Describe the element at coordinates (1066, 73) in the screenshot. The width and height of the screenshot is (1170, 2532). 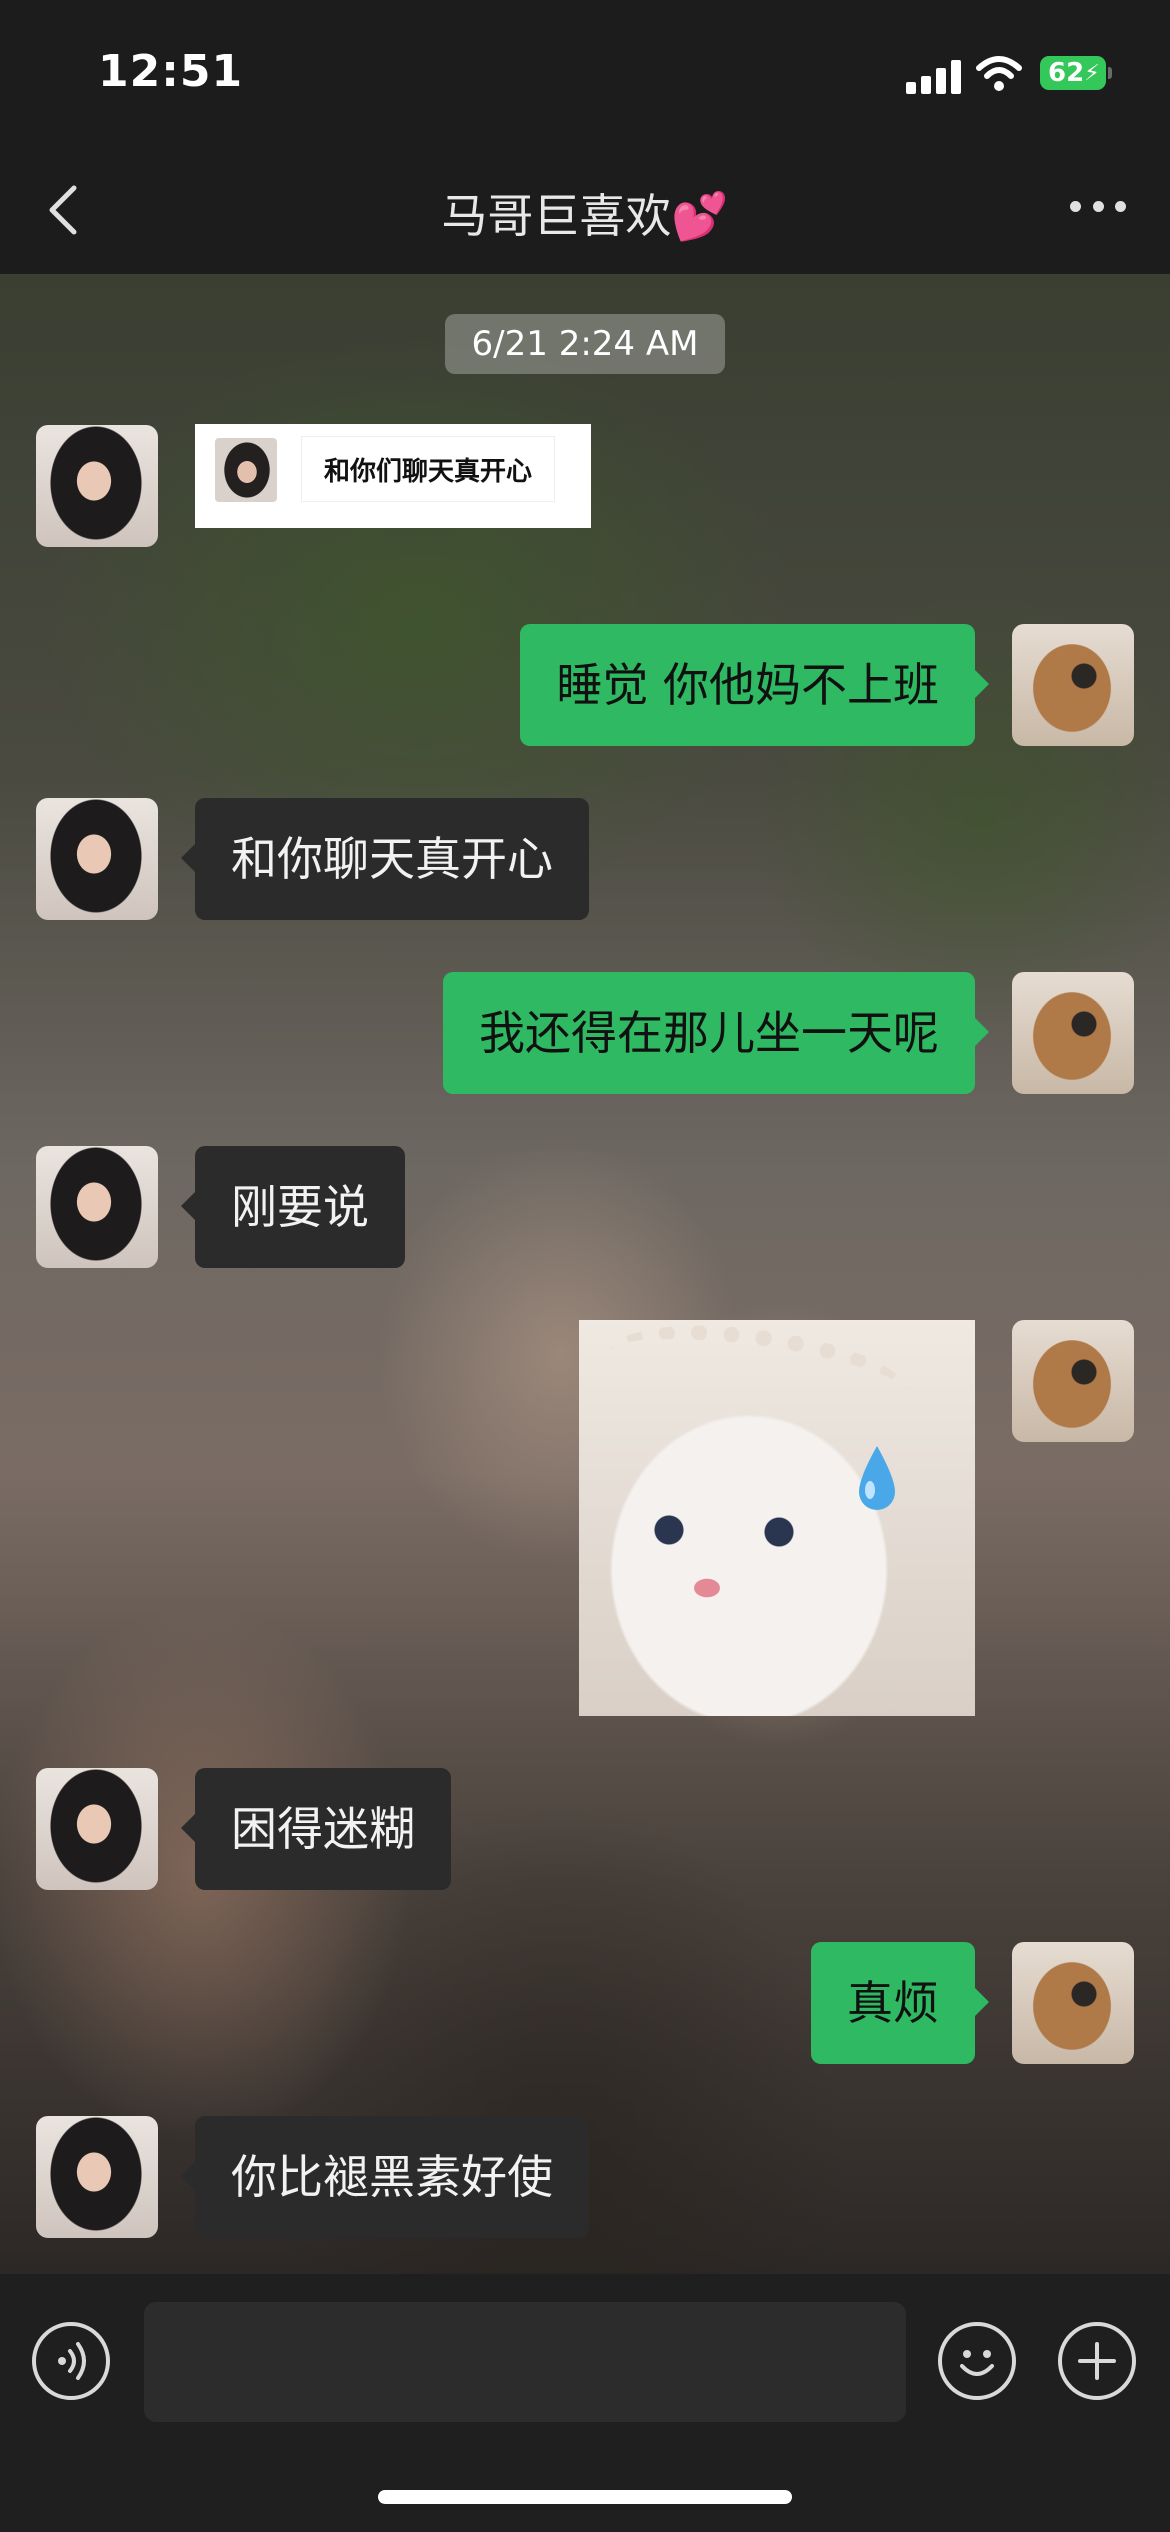
I see `battery-level: 62` at that location.